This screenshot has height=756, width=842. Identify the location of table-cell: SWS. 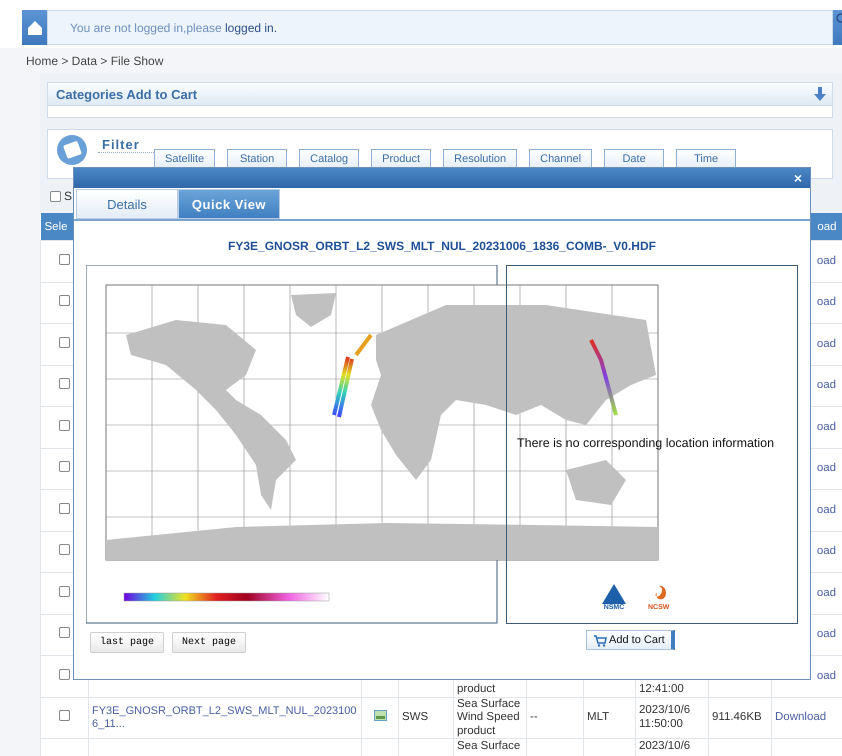
(415, 717).